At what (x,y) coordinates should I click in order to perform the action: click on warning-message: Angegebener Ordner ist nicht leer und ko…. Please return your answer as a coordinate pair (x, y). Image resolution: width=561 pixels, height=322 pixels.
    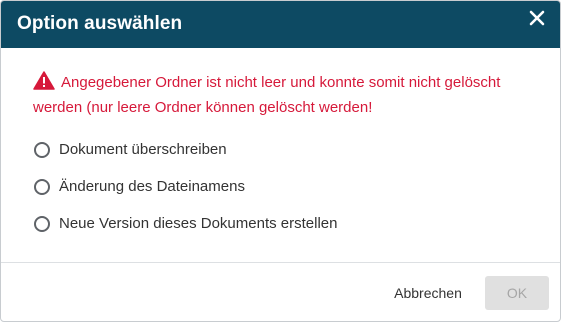
    Looking at the image, I should click on (288, 95).